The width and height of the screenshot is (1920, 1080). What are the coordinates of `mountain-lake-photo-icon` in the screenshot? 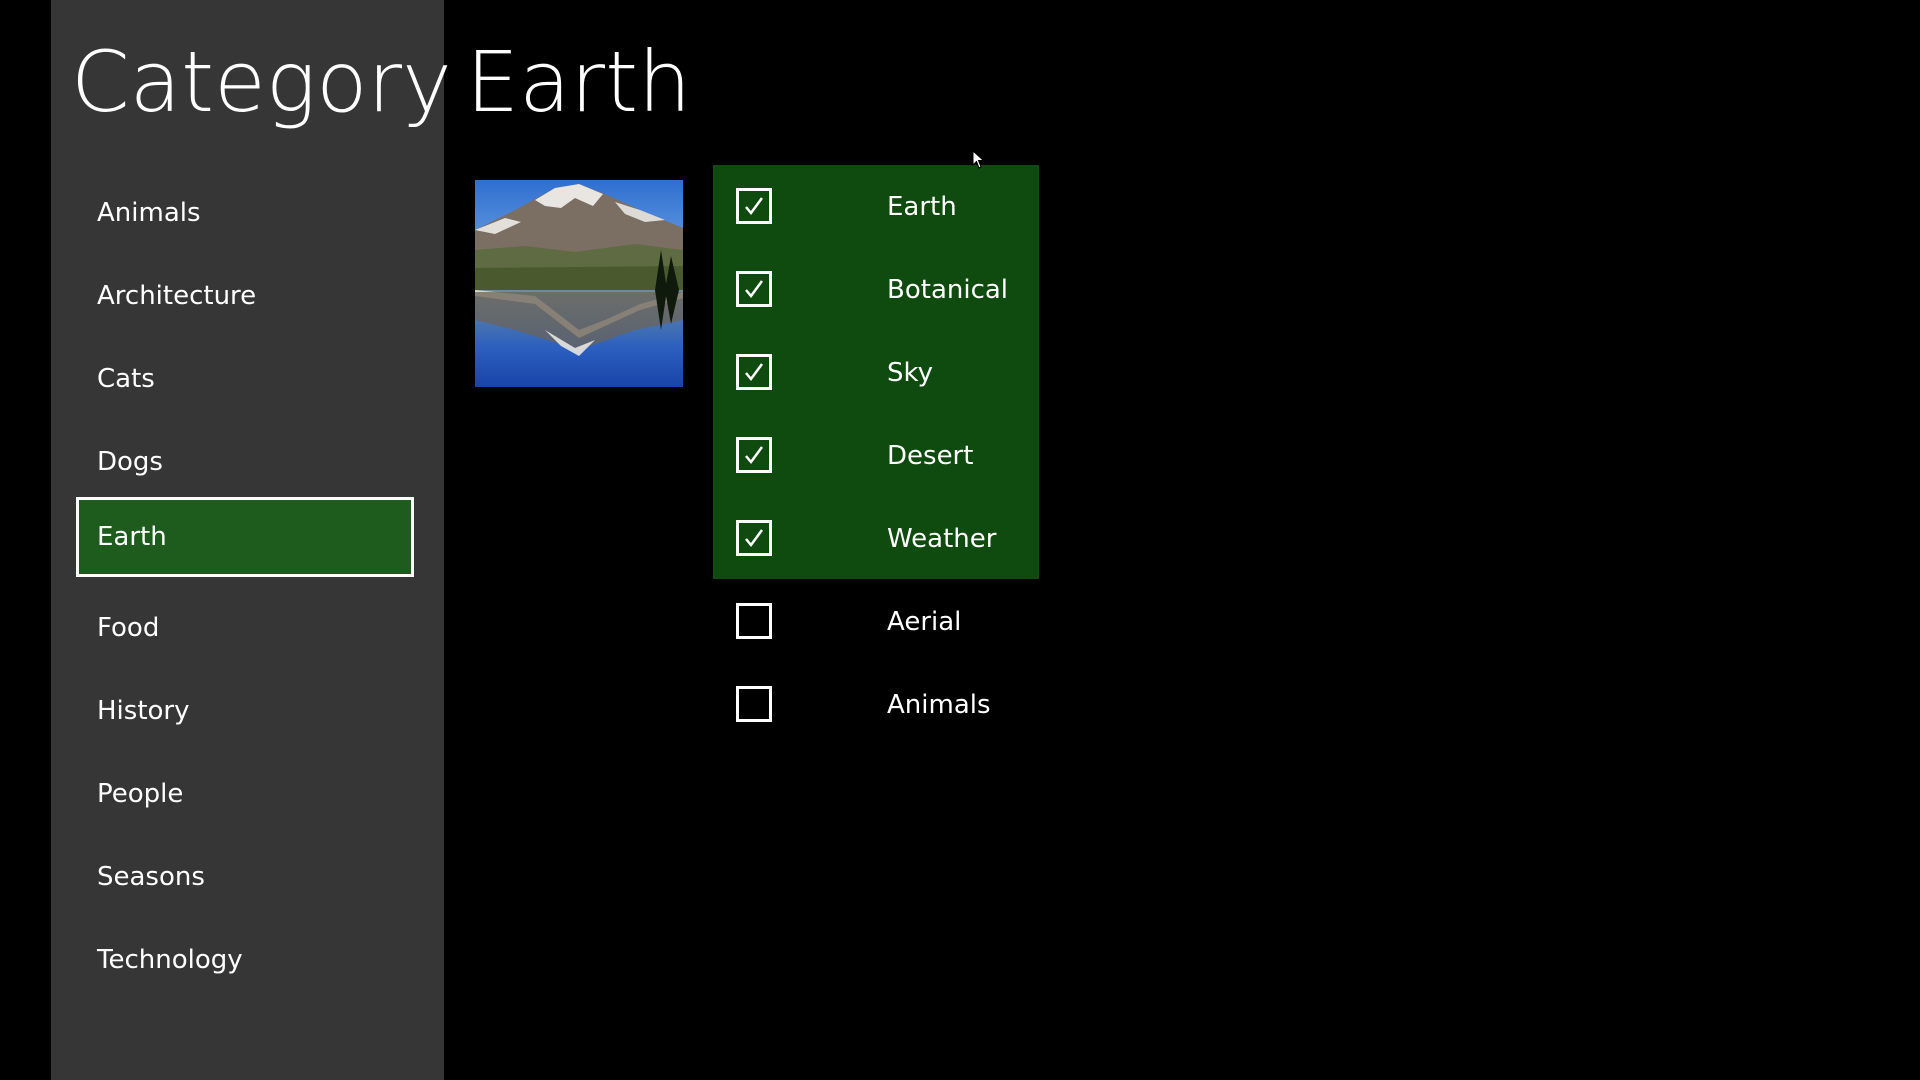 It's located at (579, 283).